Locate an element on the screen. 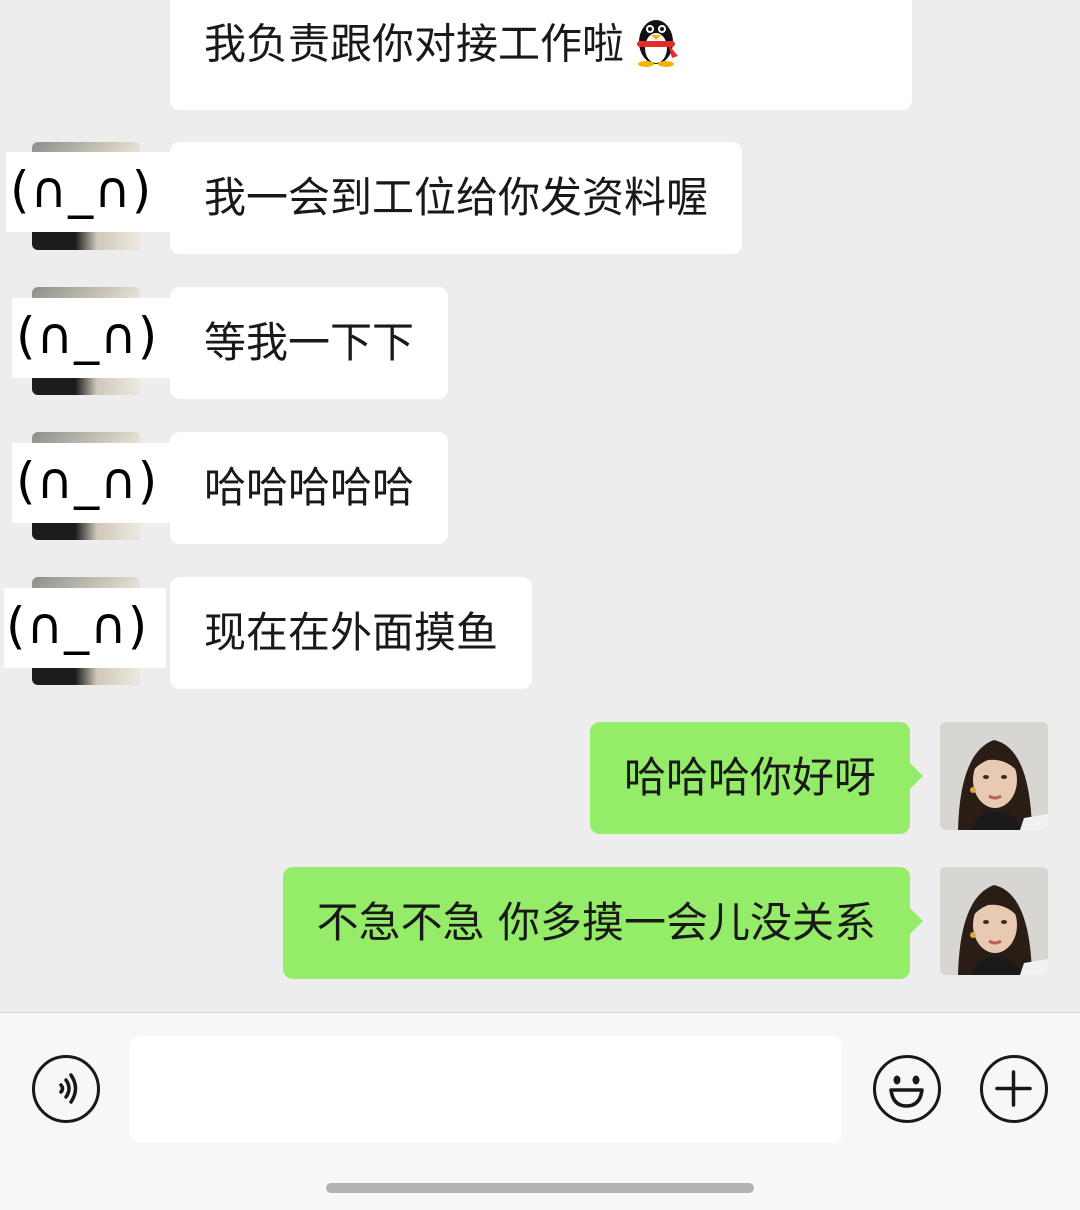 Image resolution: width=1080 pixels, height=1210 pixels. message-text: 等我一下下 is located at coordinates (309, 342).